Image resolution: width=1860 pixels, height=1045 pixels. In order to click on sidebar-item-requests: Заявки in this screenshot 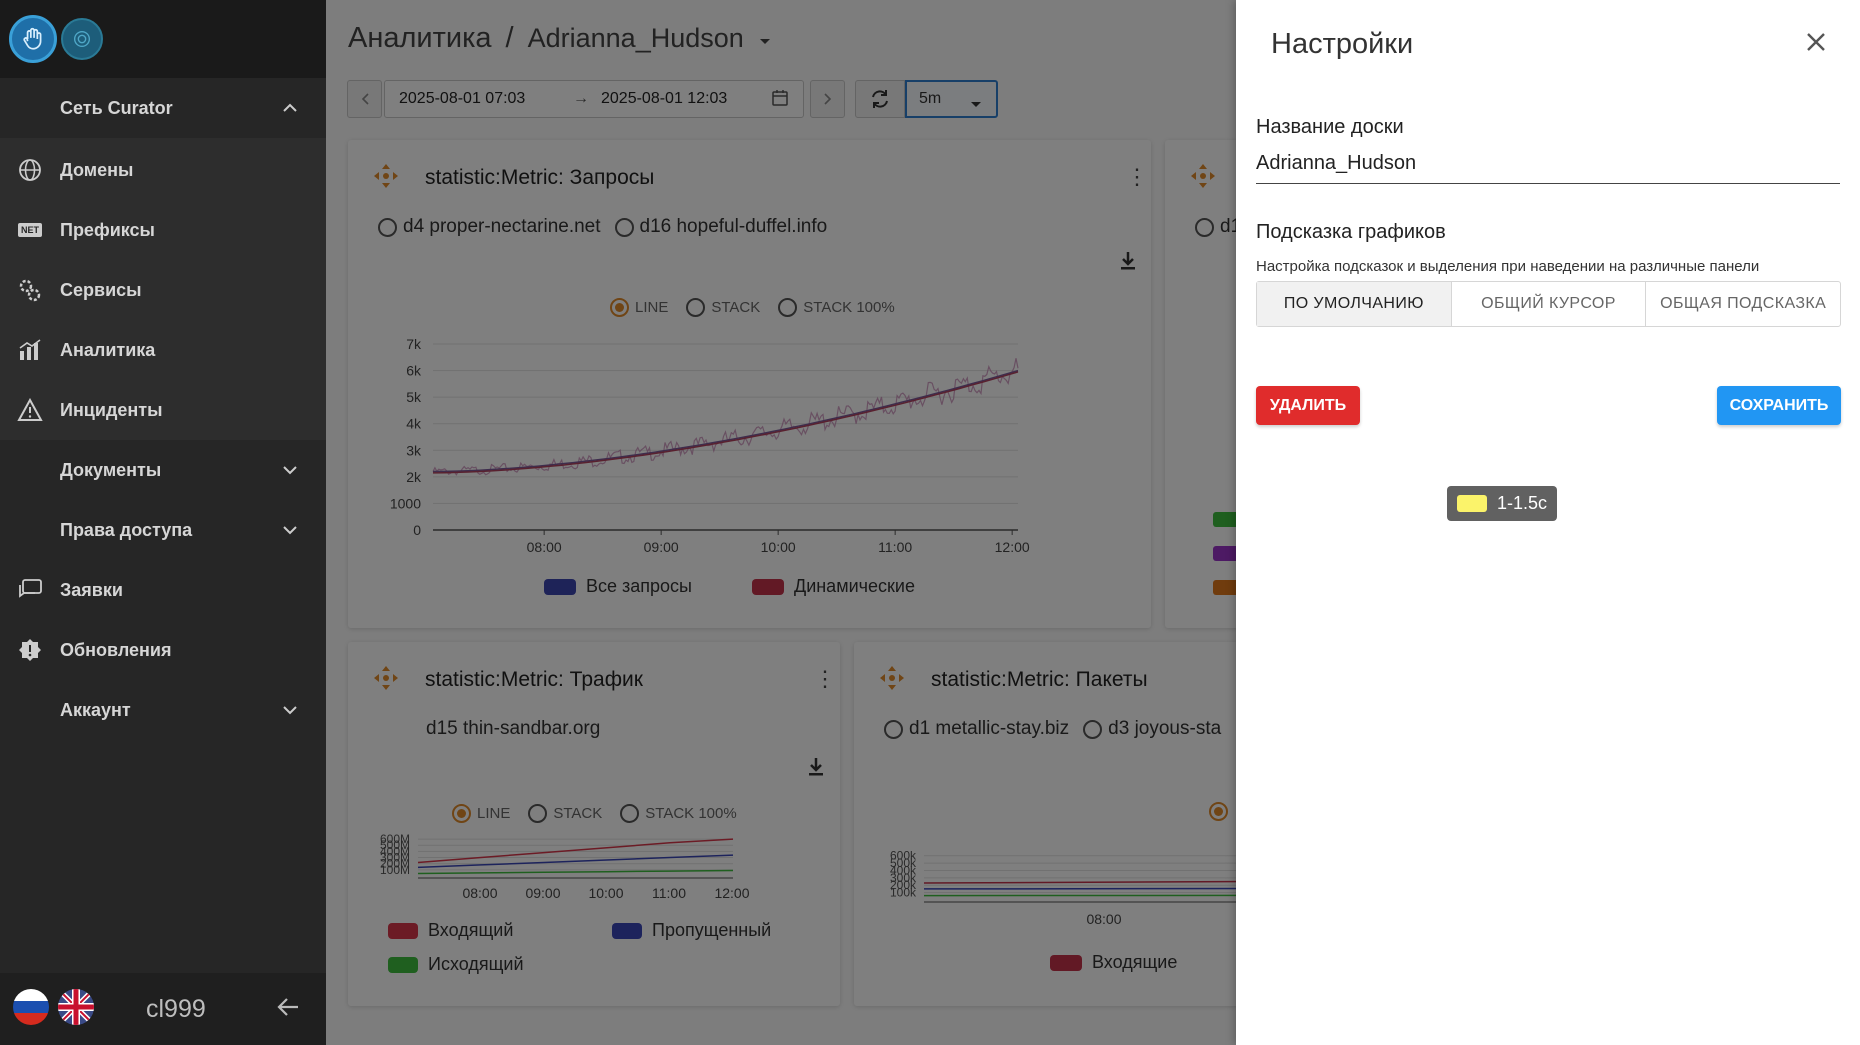, I will do `click(163, 590)`.